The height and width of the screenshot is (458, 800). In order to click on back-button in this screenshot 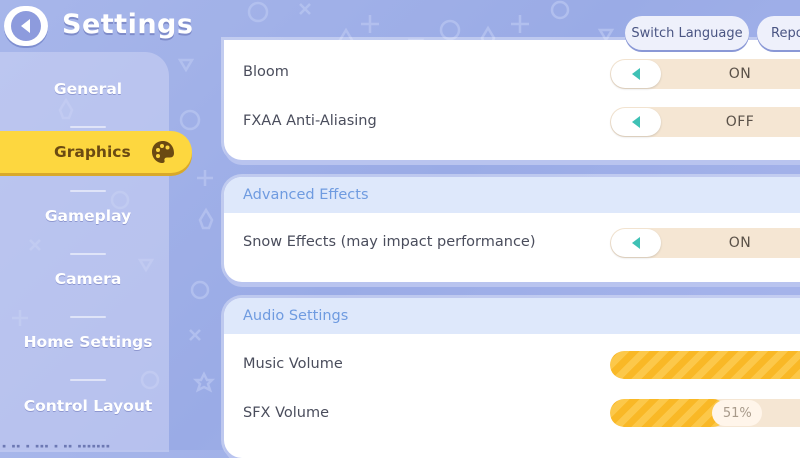, I will do `click(26, 26)`.